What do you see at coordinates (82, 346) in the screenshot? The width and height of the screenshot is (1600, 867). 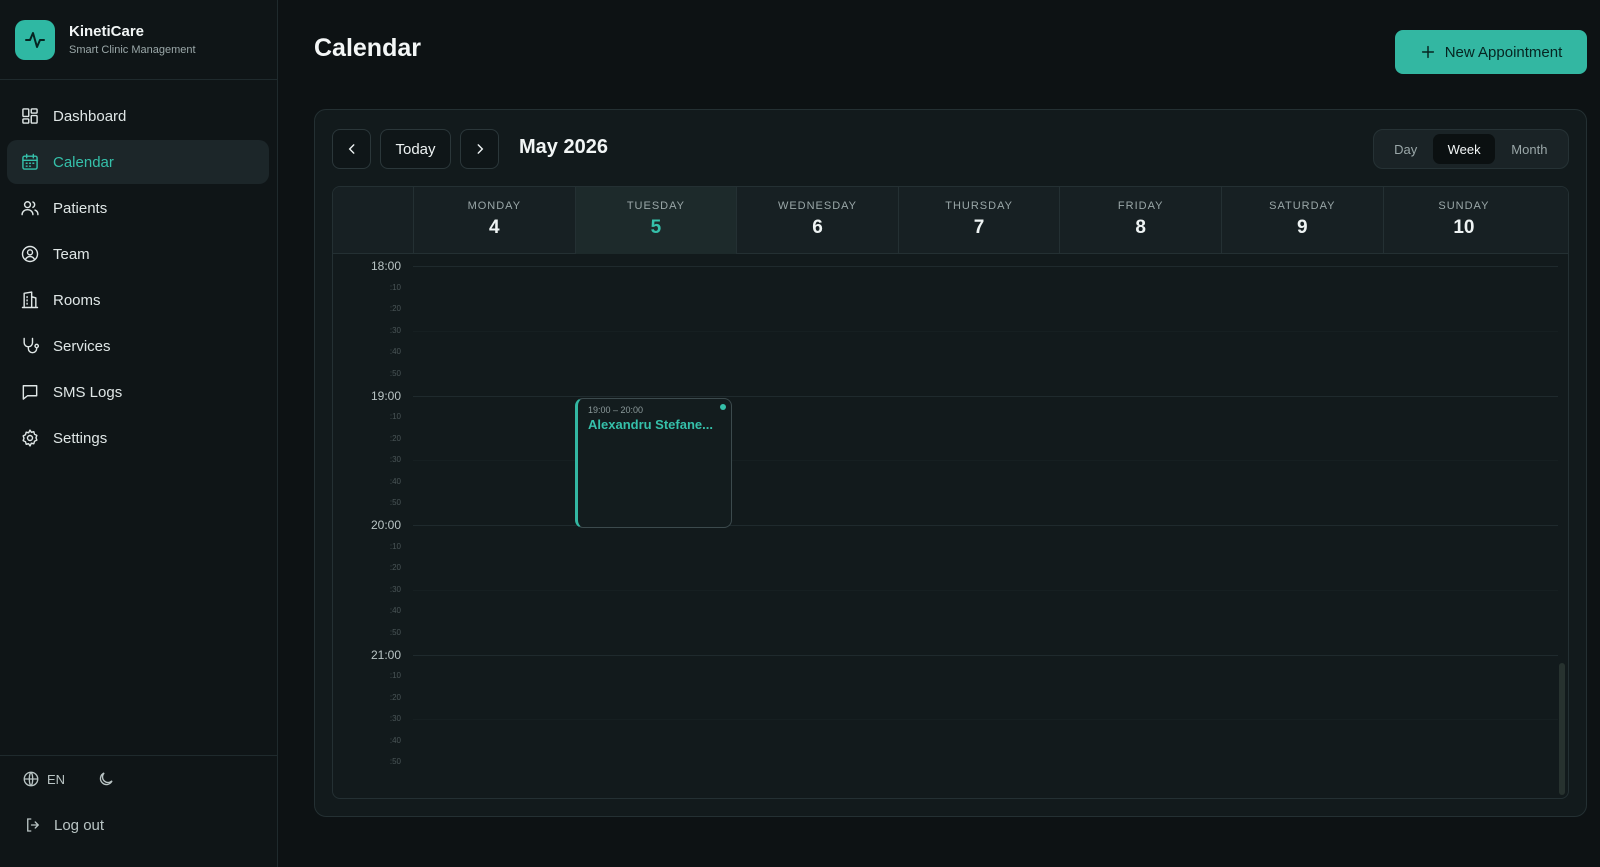 I see `sidebar-item-label: Services` at bounding box center [82, 346].